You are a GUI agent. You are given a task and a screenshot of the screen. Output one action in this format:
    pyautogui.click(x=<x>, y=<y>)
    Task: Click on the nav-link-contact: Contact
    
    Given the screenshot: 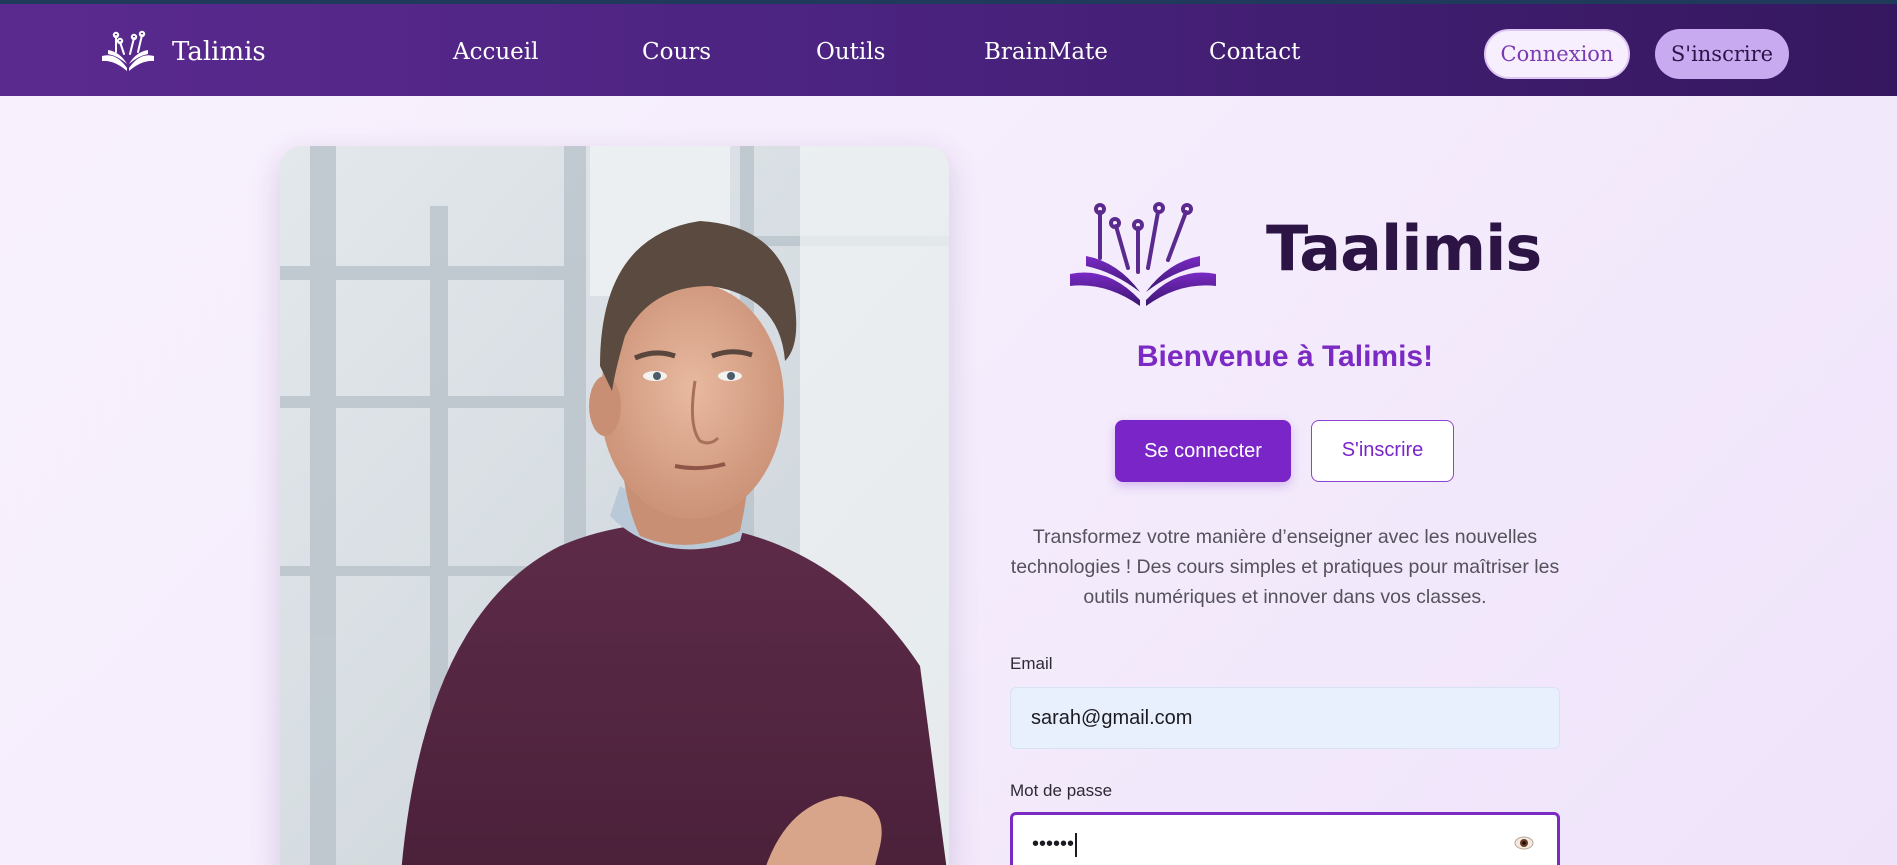 What is the action you would take?
    pyautogui.click(x=1254, y=52)
    